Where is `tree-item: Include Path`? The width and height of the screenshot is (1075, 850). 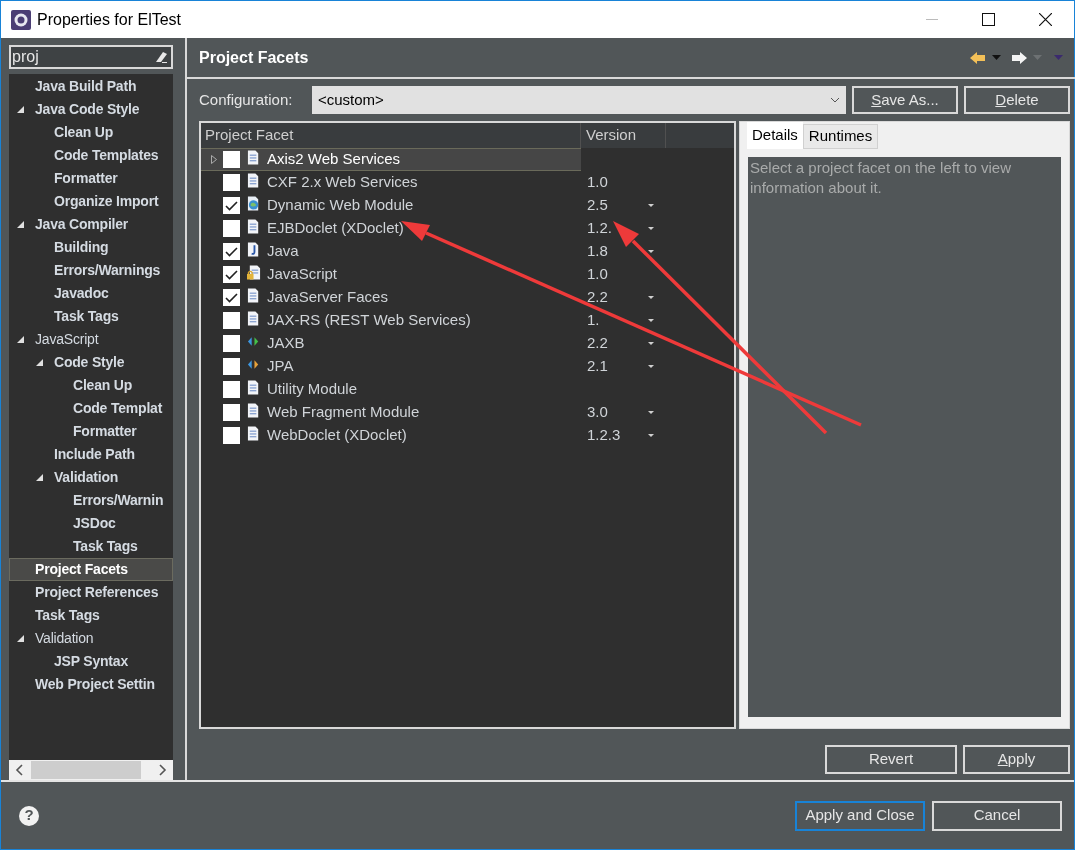
tree-item: Include Path is located at coordinates (94, 454).